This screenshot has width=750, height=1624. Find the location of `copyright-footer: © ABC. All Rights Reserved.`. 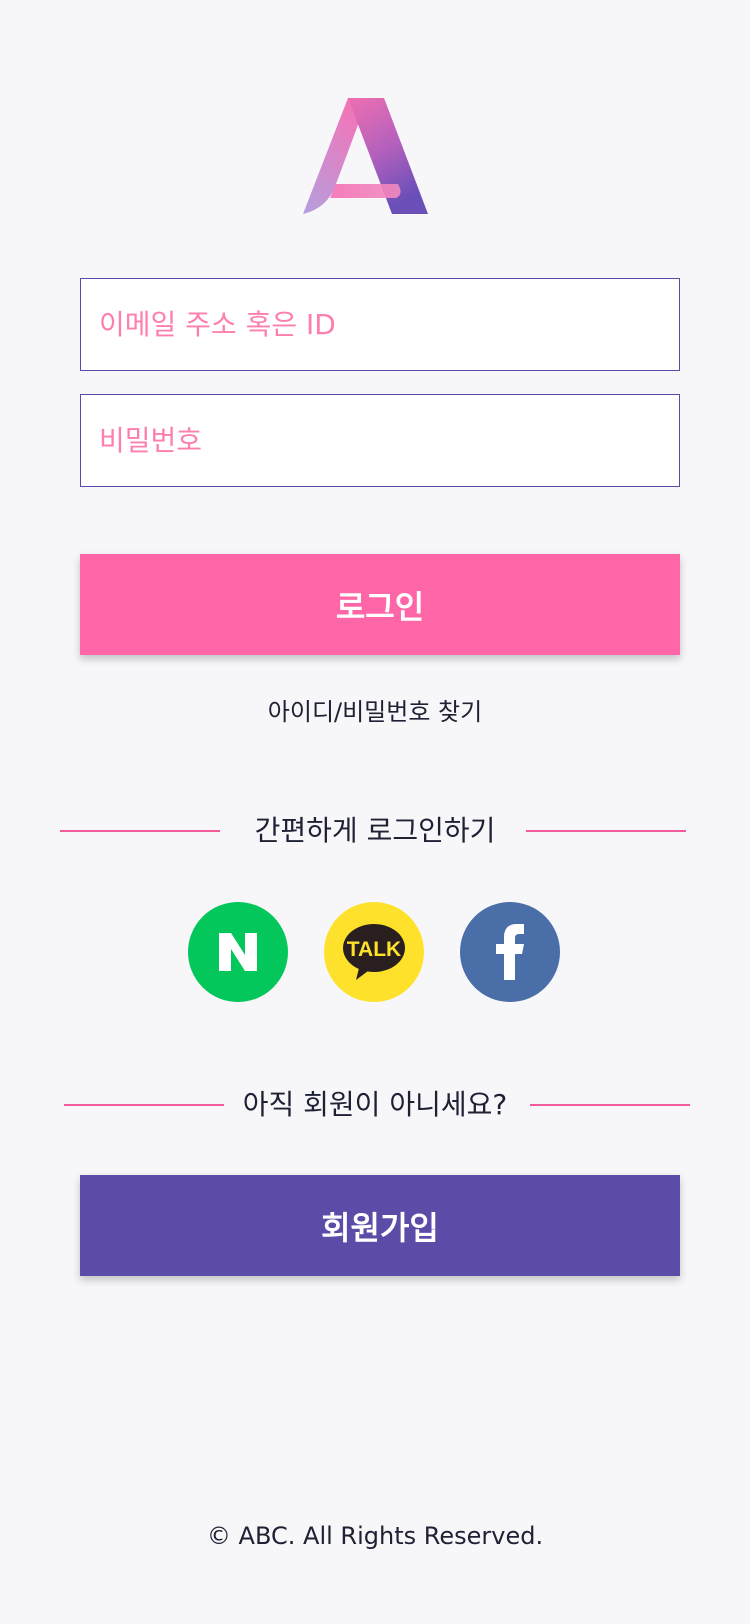

copyright-footer: © ABC. All Rights Reserved. is located at coordinates (375, 1536).